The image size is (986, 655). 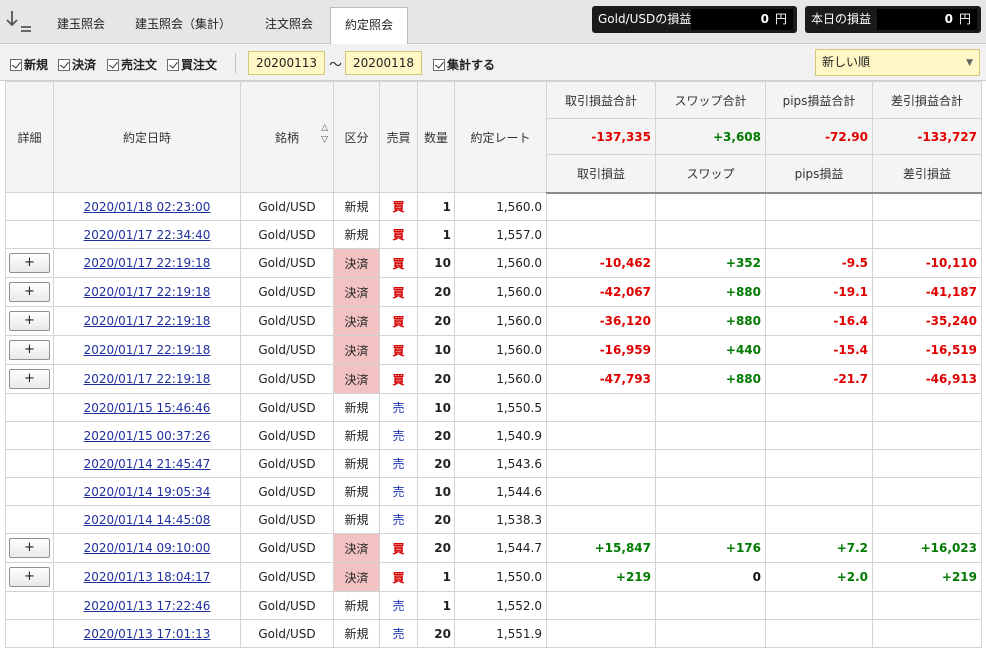 What do you see at coordinates (436, 605) in the screenshot?
I see `quantity-cell: 1` at bounding box center [436, 605].